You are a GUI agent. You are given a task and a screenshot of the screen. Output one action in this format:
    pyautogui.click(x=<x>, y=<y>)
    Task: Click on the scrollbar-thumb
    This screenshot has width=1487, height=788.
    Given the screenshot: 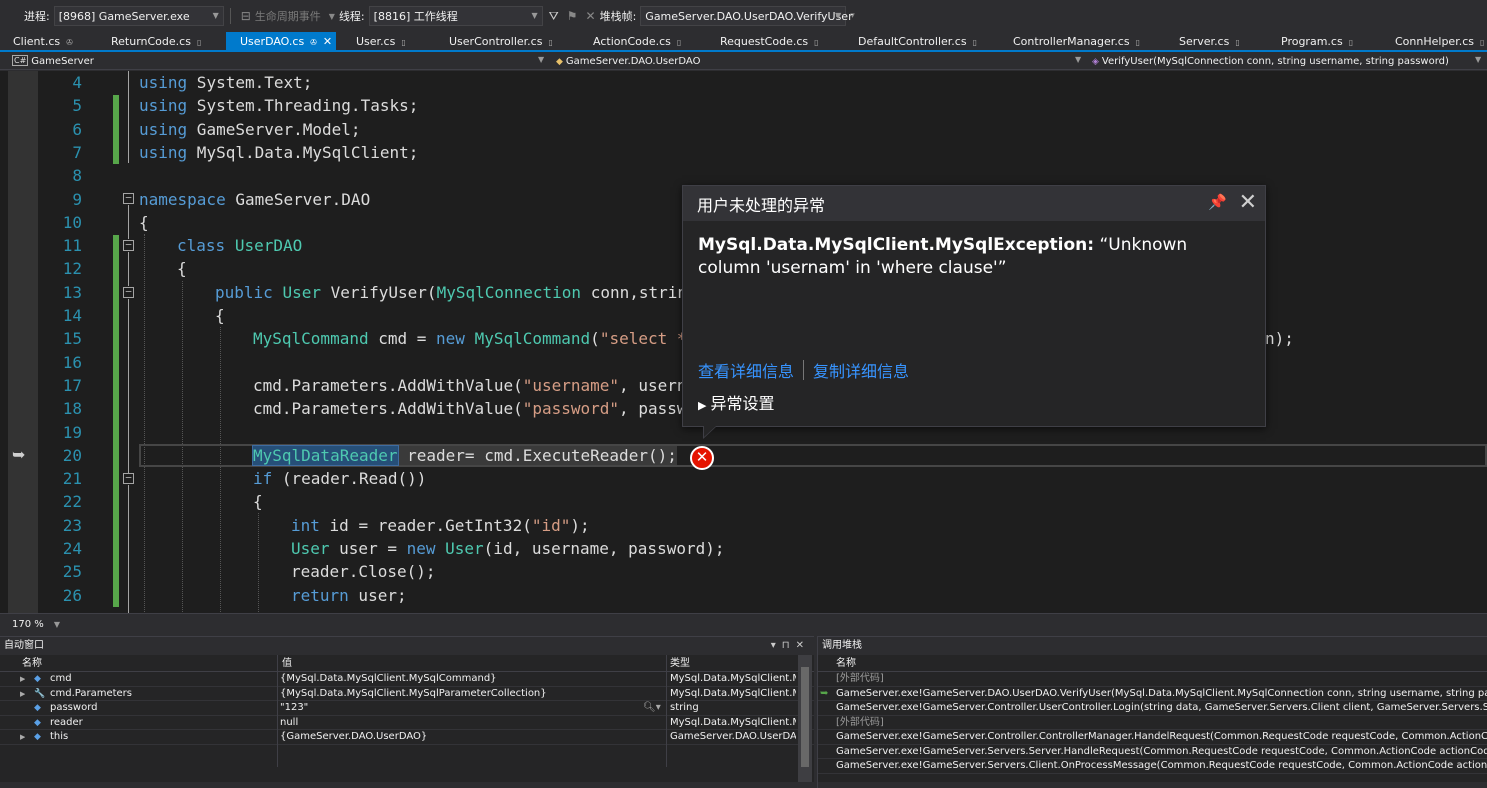 What is the action you would take?
    pyautogui.click(x=805, y=717)
    